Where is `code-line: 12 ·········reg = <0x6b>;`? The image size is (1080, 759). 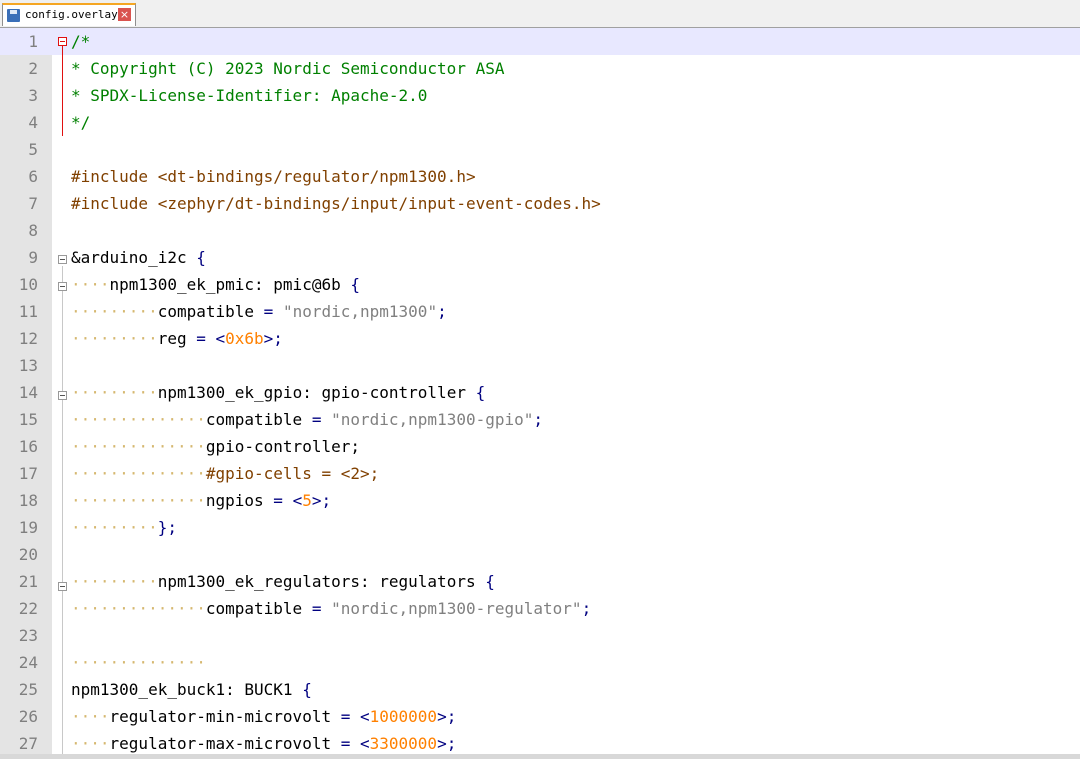 code-line: 12 ·········reg = <0x6b>; is located at coordinates (540, 338).